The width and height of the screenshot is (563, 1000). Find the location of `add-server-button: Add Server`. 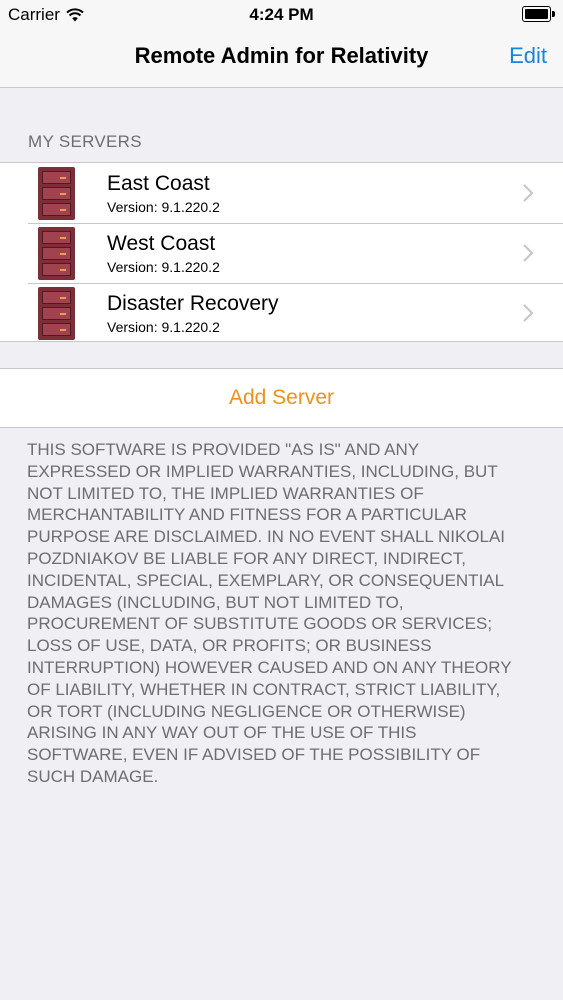

add-server-button: Add Server is located at coordinates (281, 398).